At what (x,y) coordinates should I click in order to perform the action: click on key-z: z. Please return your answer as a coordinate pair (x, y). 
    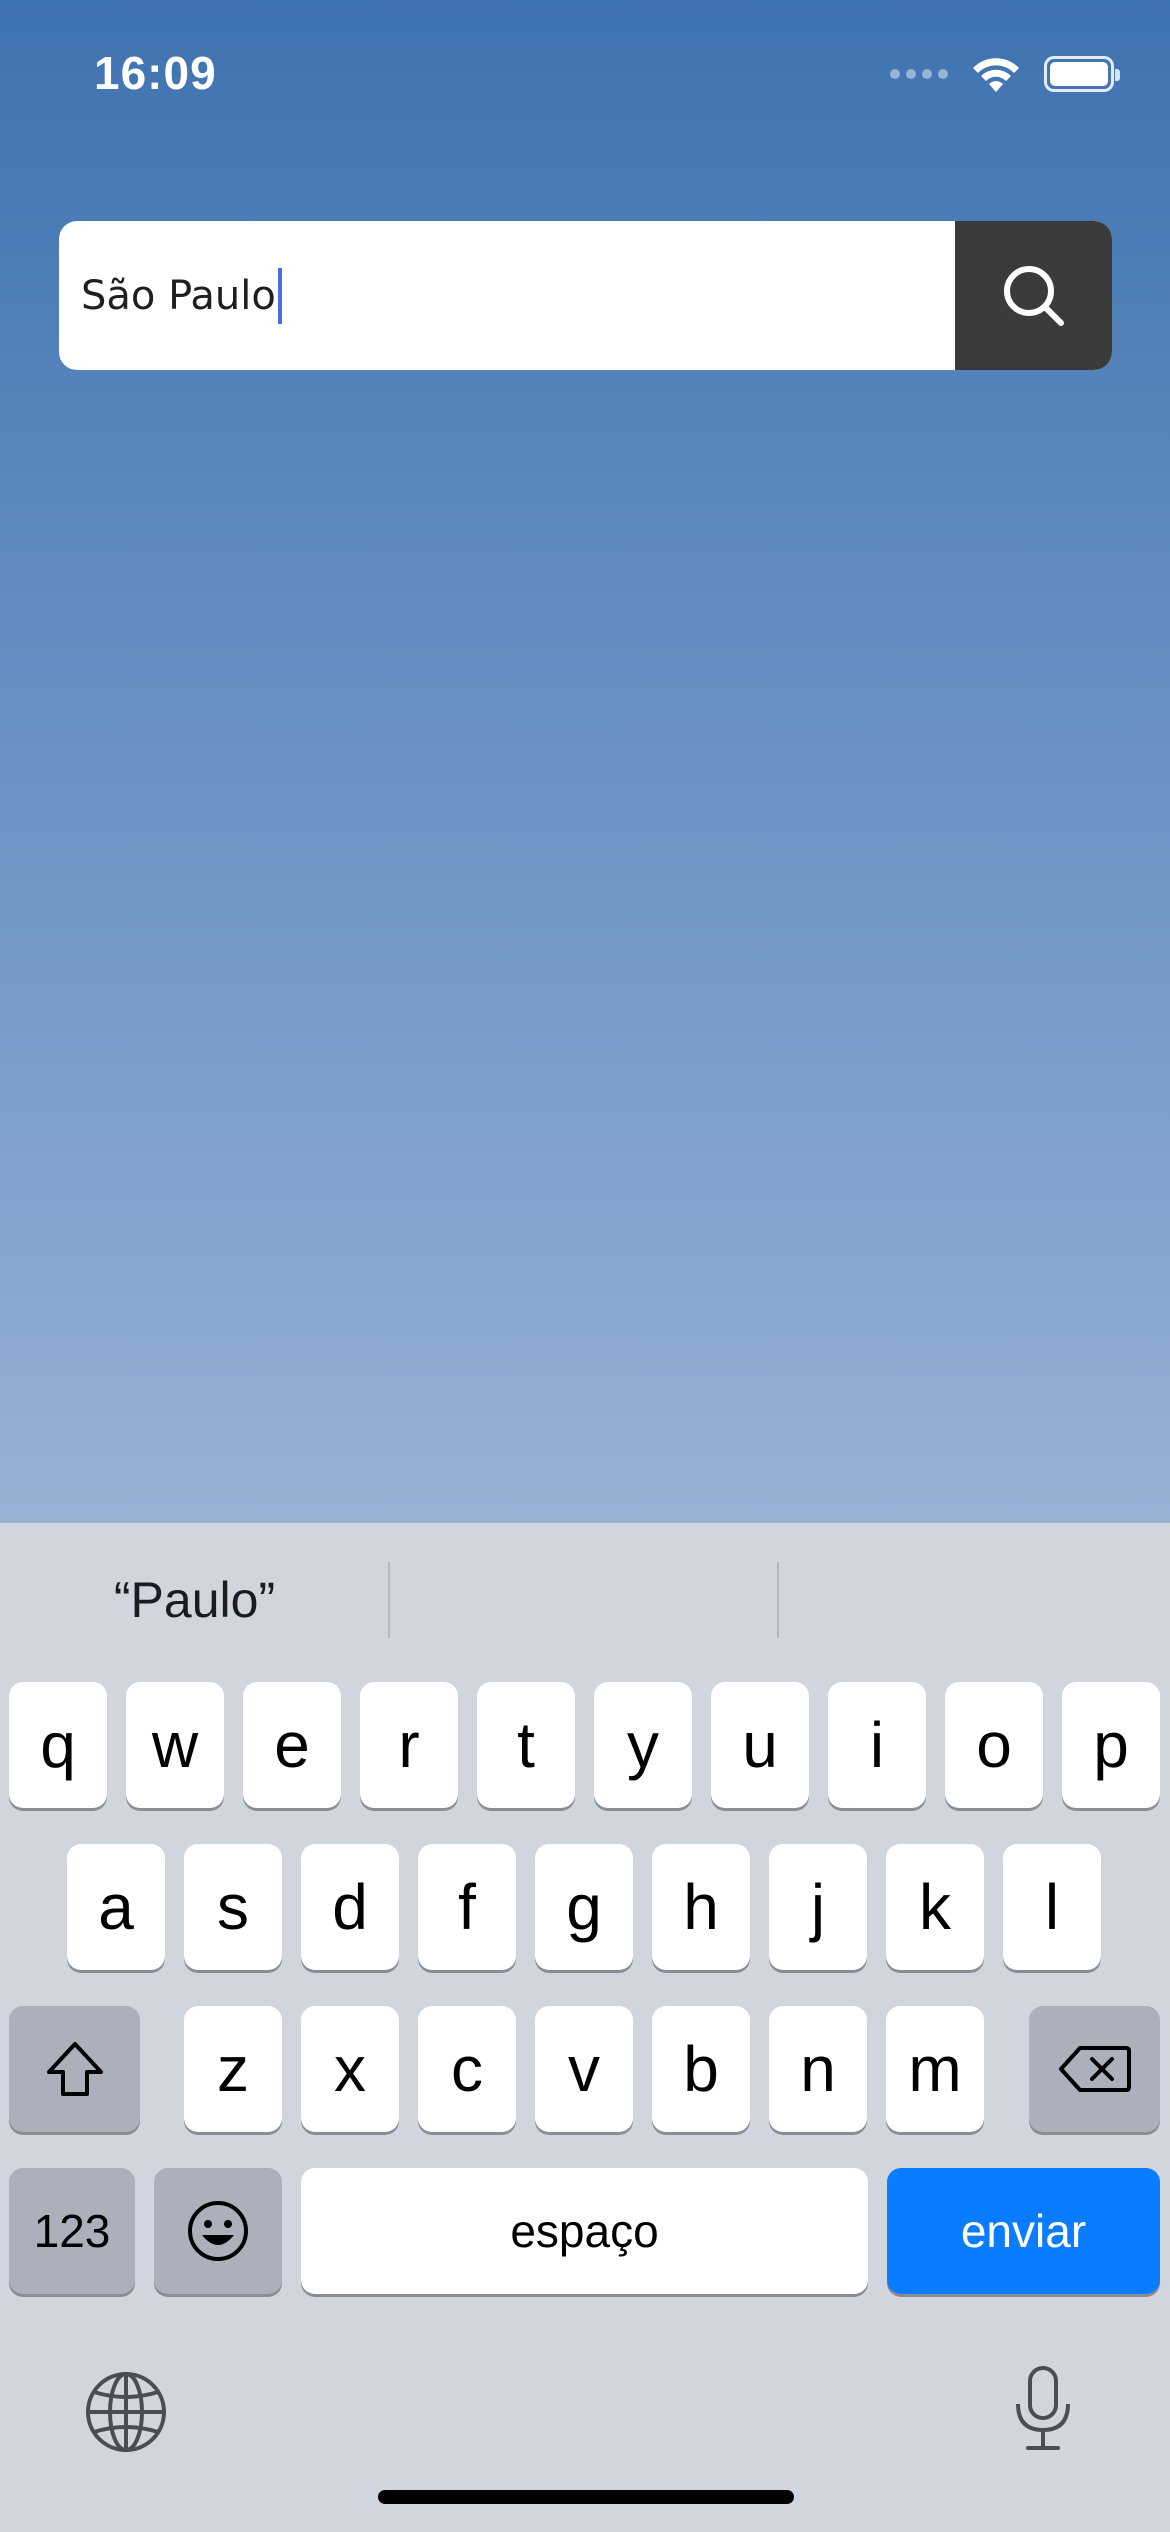
    Looking at the image, I should click on (233, 2069).